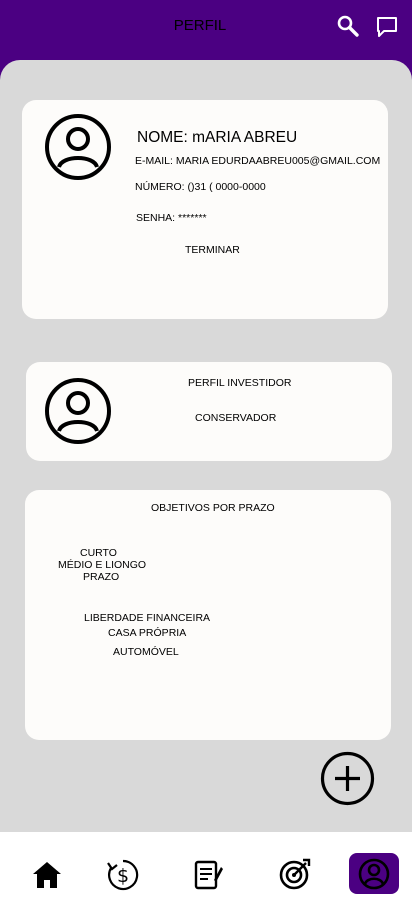  I want to click on profile-name: NOME: mARIA ABREU, so click(217, 137).